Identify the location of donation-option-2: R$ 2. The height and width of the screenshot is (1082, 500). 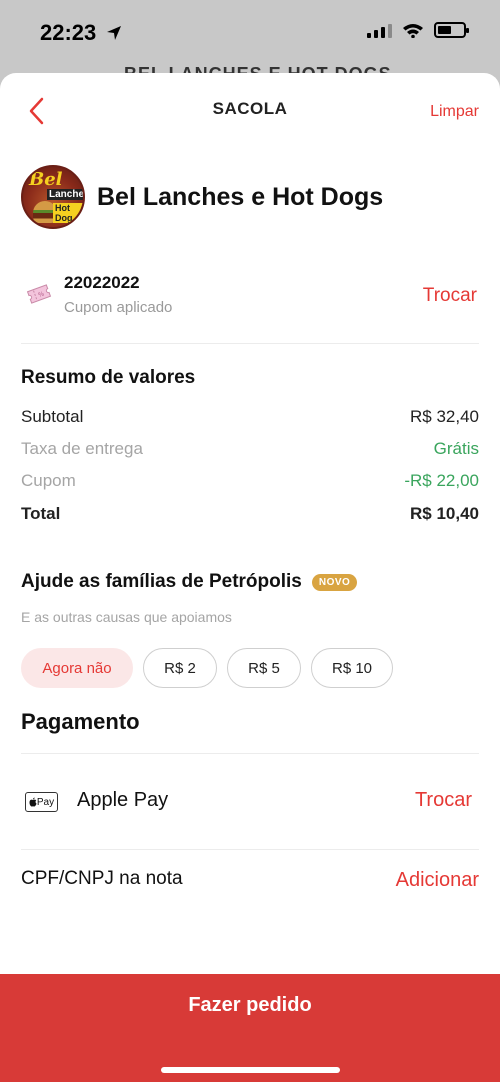
(180, 668).